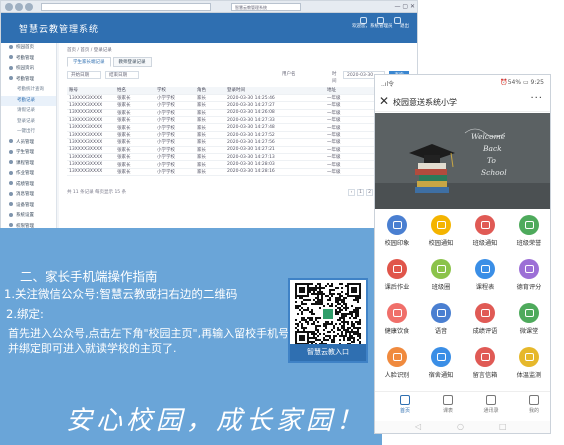  Describe the element at coordinates (441, 363) in the screenshot. I see `feature-tile: 宿舍通知` at that location.